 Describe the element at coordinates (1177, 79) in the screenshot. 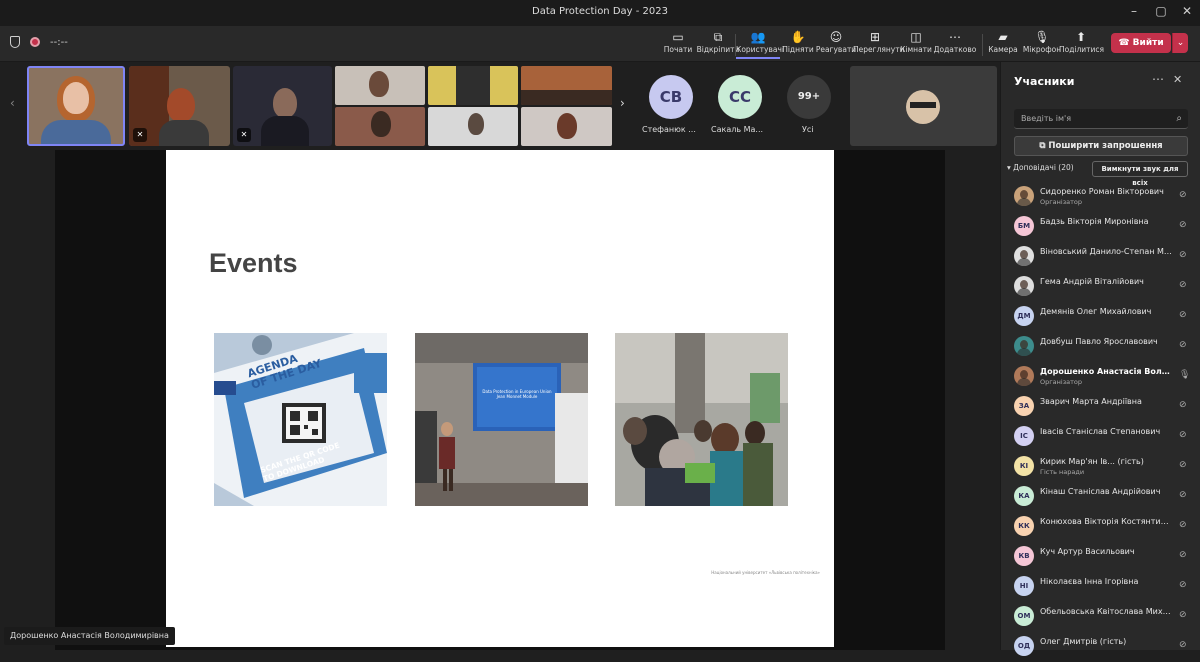

I see `close-icon: ✕` at that location.